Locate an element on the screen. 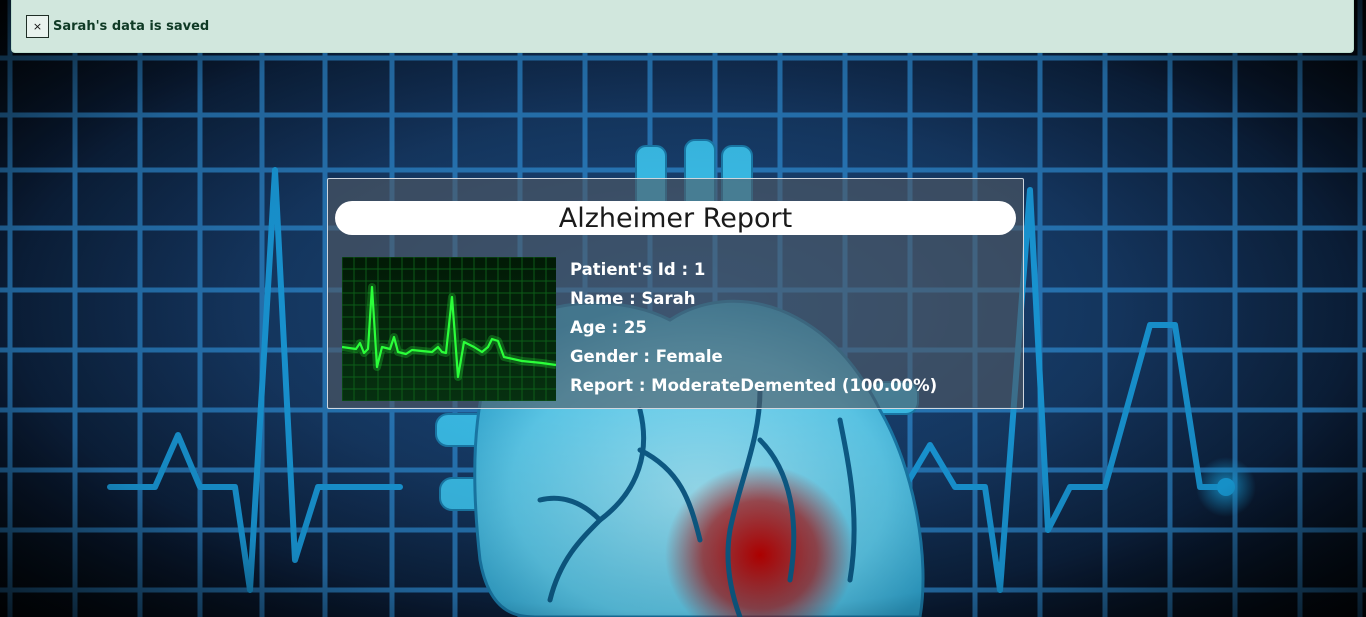  close-icon: × is located at coordinates (37, 26).